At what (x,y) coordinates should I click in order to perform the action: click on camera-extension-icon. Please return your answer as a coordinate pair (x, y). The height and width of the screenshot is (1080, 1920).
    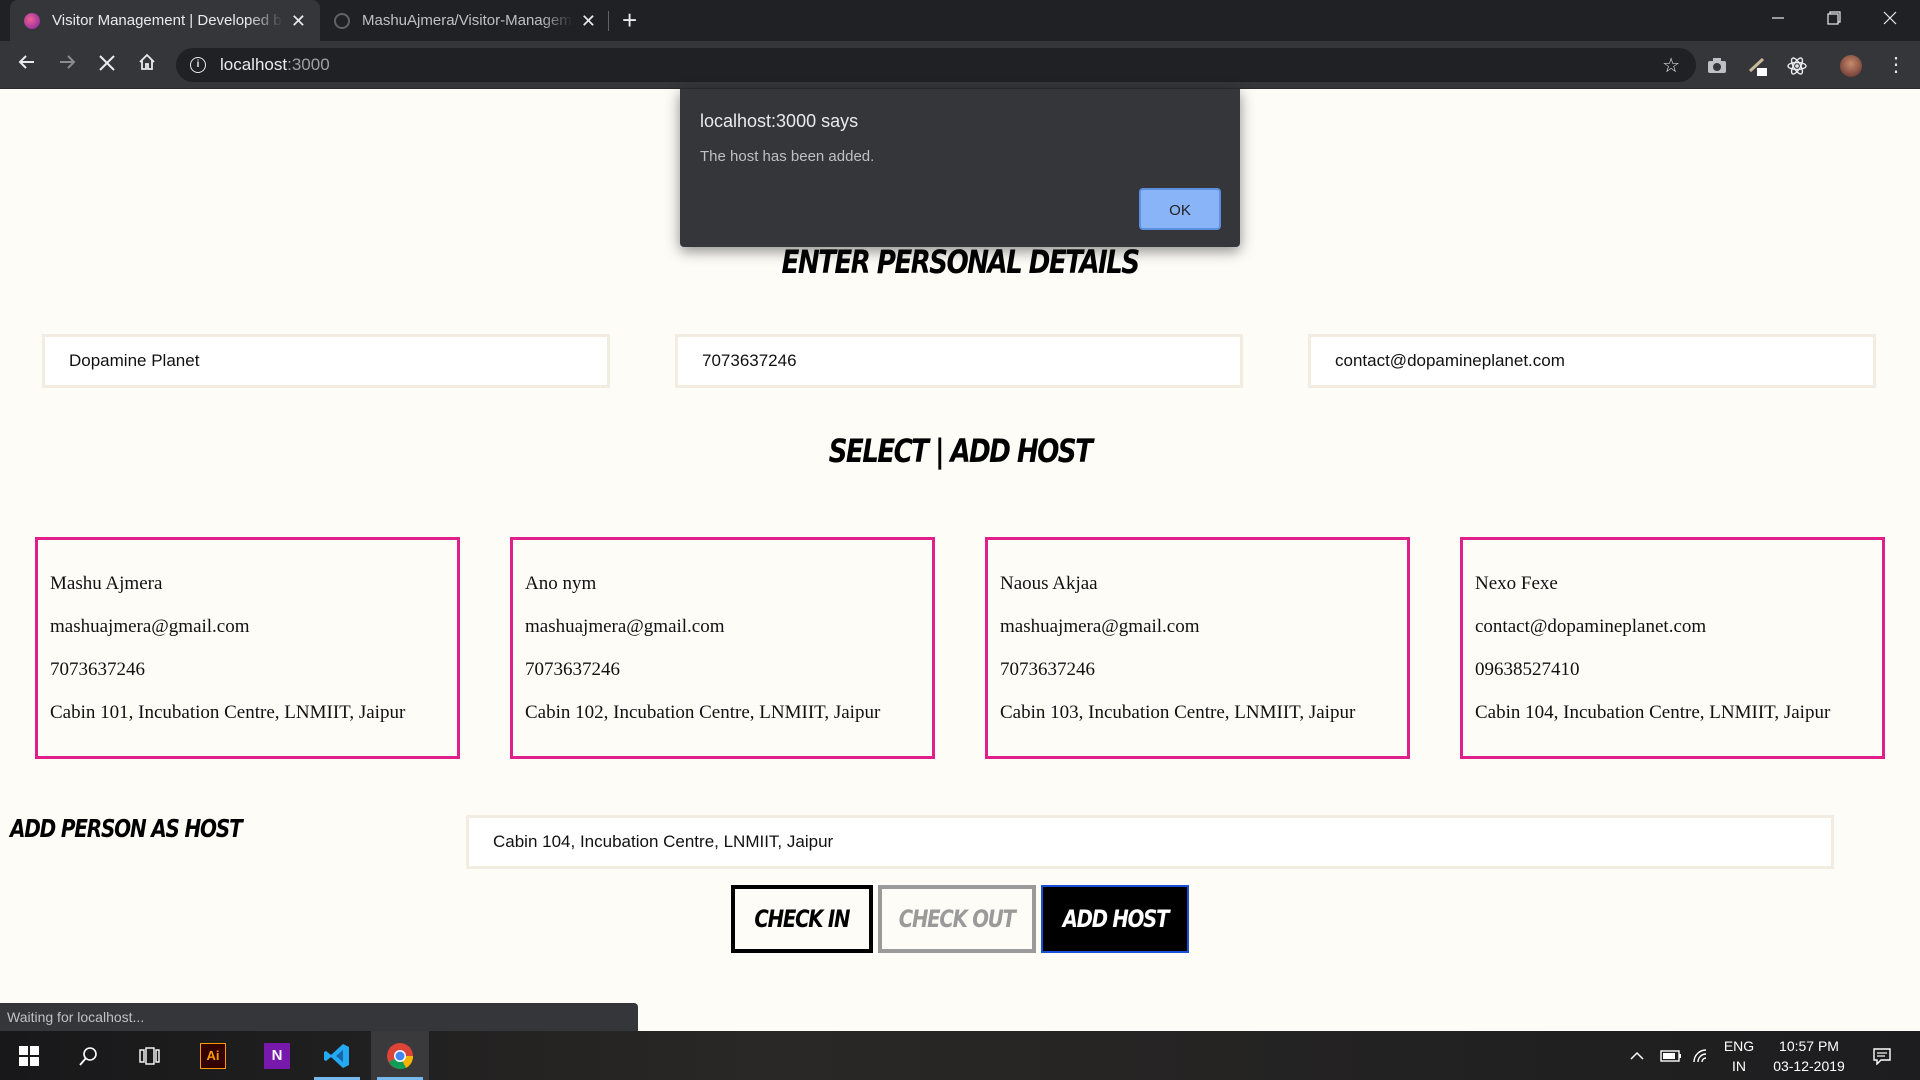
    Looking at the image, I should click on (1717, 66).